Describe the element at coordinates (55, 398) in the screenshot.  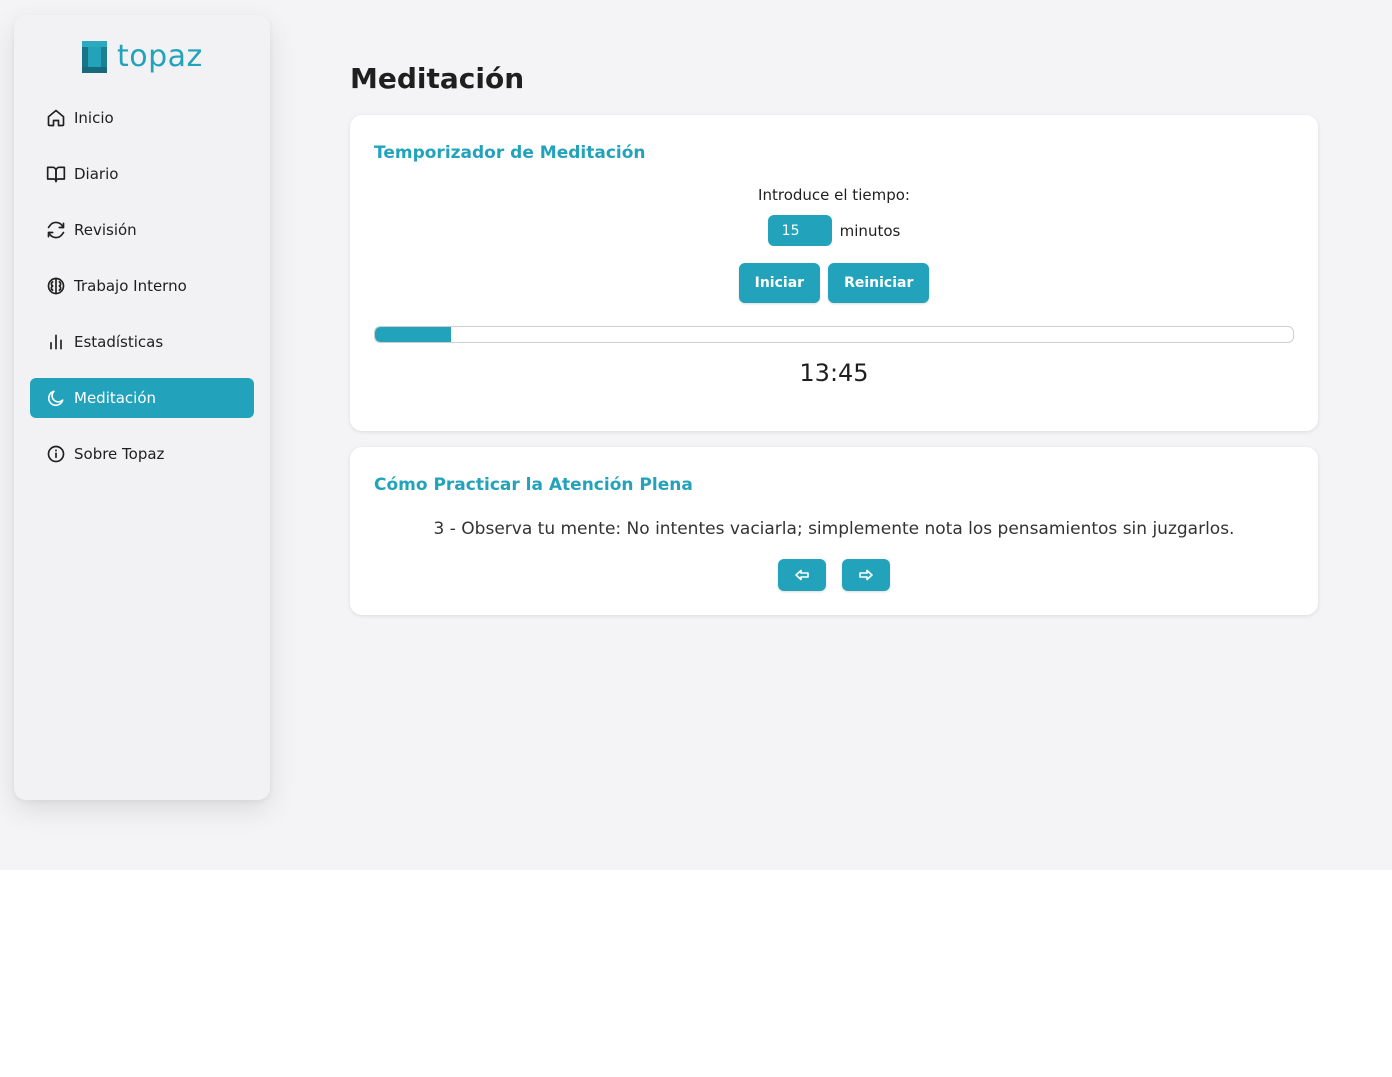
I see `moon-icon` at that location.